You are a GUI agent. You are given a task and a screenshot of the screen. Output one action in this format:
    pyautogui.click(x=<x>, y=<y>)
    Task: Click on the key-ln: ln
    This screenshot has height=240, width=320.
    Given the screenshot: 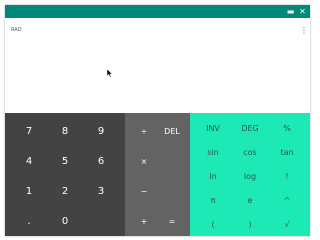 What is the action you would take?
    pyautogui.click(x=213, y=176)
    